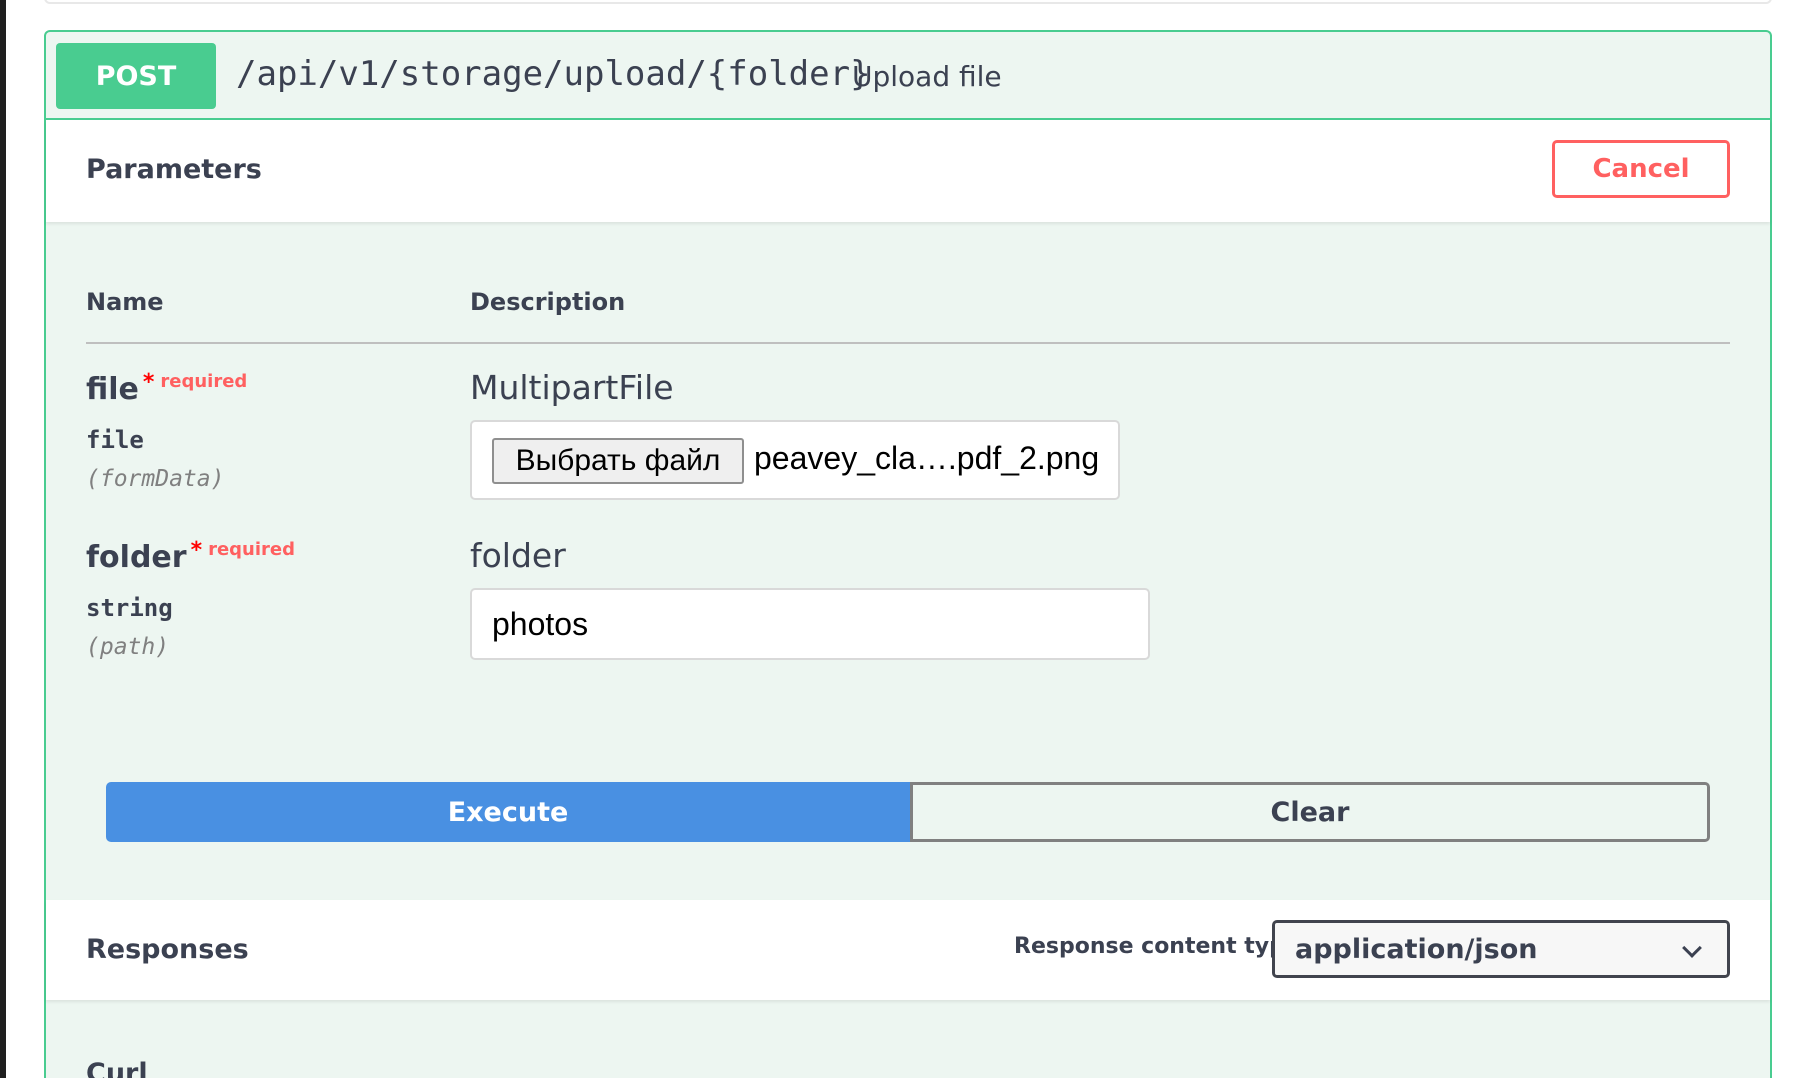 Image resolution: width=1796 pixels, height=1078 pixels. Describe the element at coordinates (927, 458) in the screenshot. I see `selected-file-name: peavey_cla….pdf_2.png` at that location.